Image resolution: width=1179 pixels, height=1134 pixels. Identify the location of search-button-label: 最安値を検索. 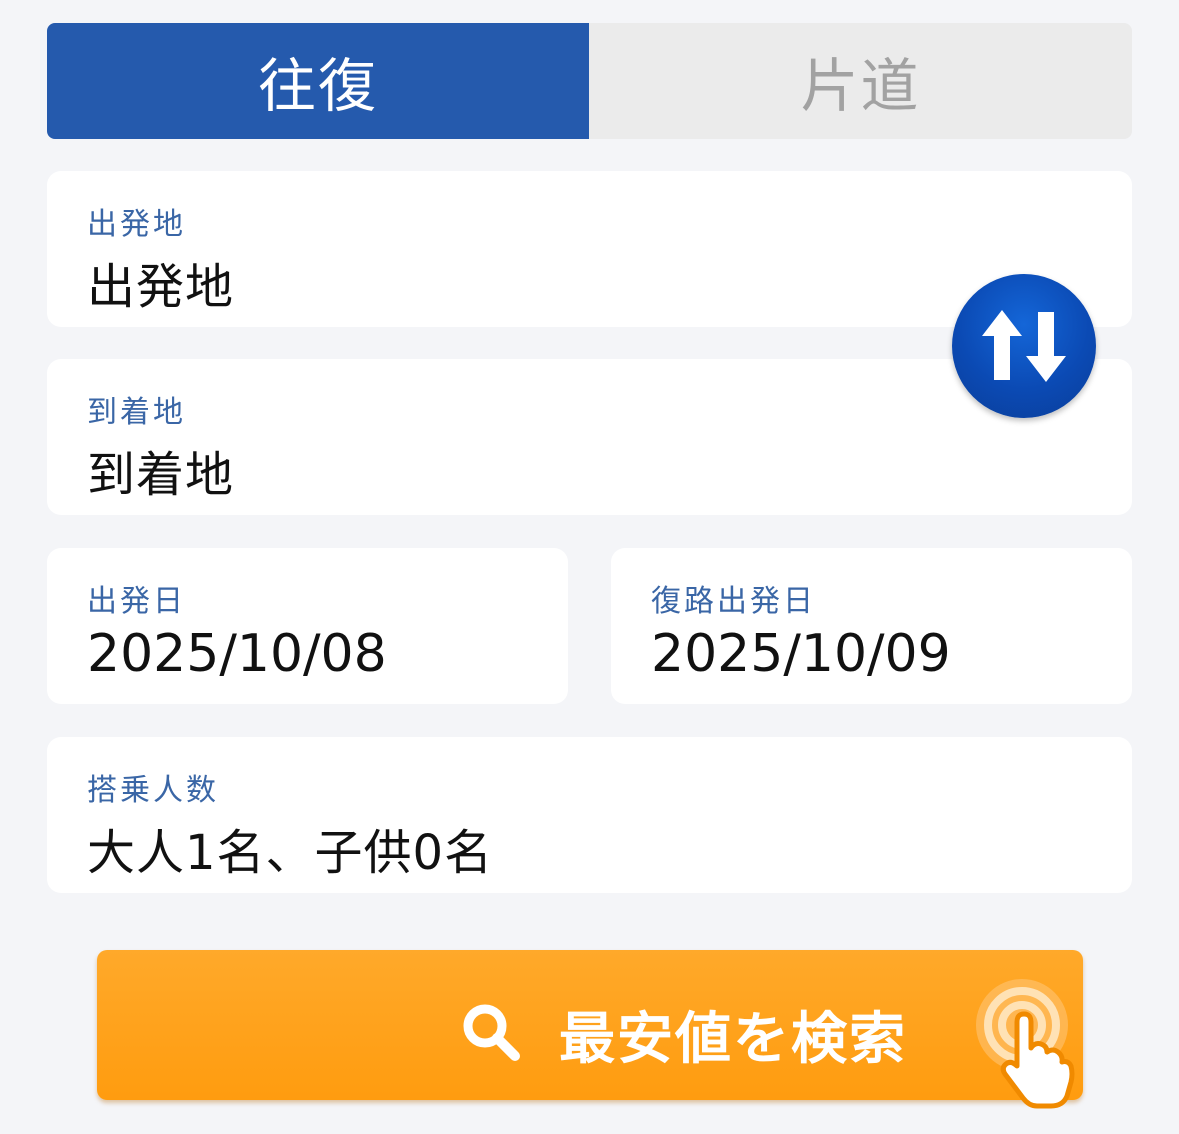
(733, 1039).